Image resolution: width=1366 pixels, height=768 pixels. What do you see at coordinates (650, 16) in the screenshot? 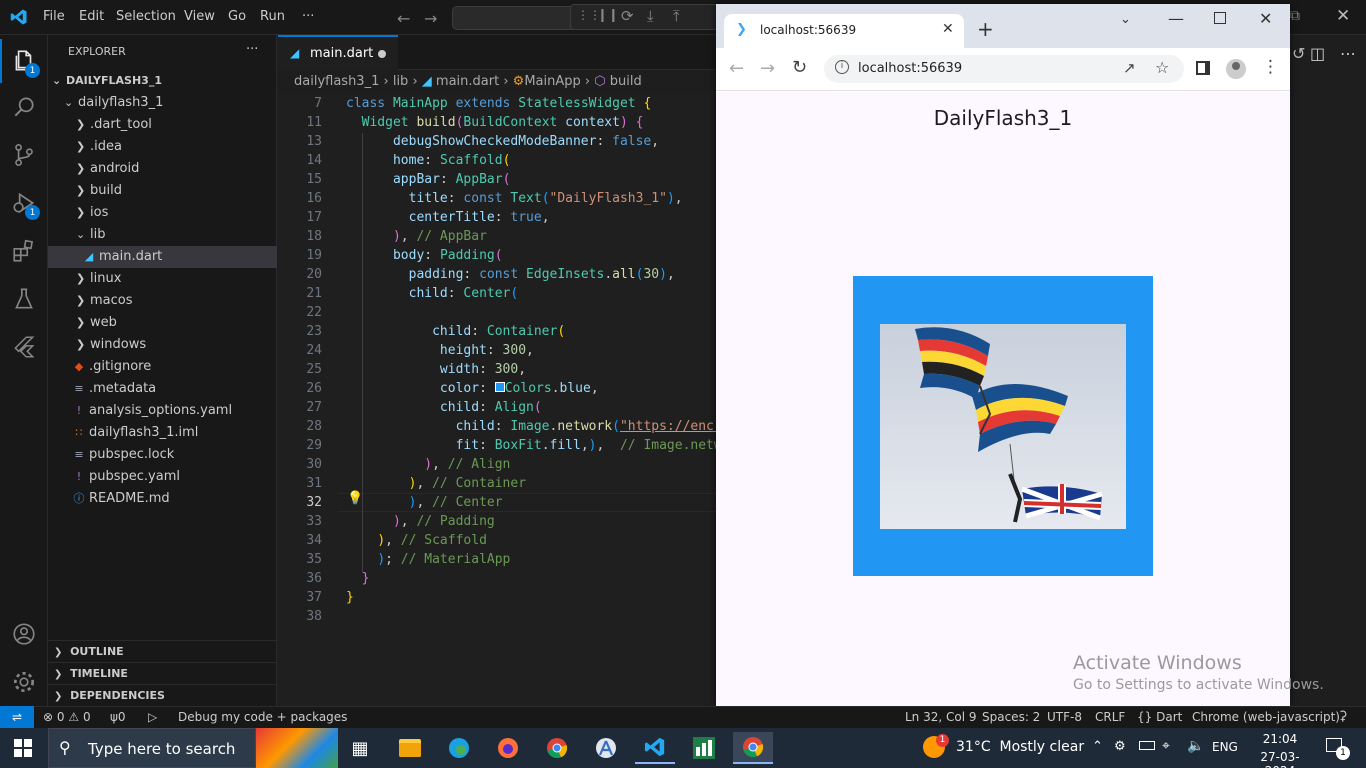
I see `step-over-icon: ⤓` at bounding box center [650, 16].